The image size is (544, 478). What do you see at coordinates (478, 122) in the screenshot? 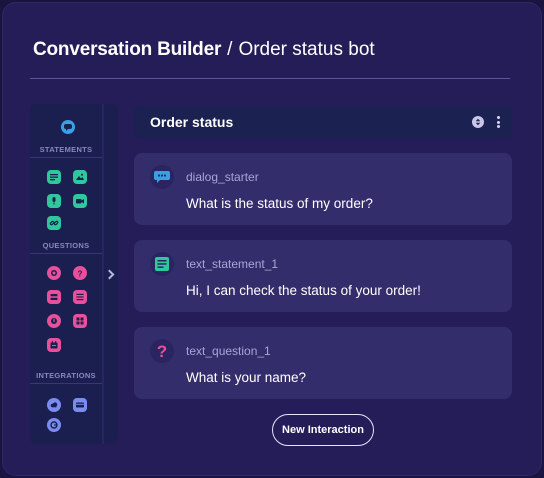
I see `sort-icon` at bounding box center [478, 122].